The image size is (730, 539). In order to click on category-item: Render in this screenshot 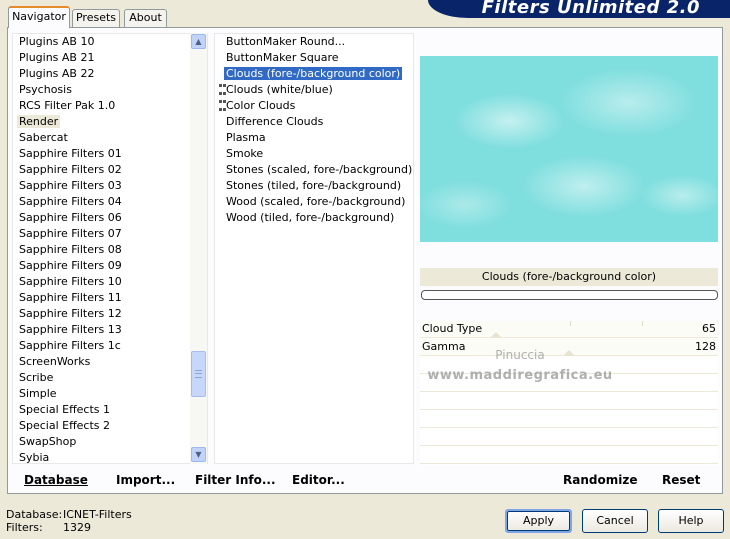, I will do `click(102, 122)`.